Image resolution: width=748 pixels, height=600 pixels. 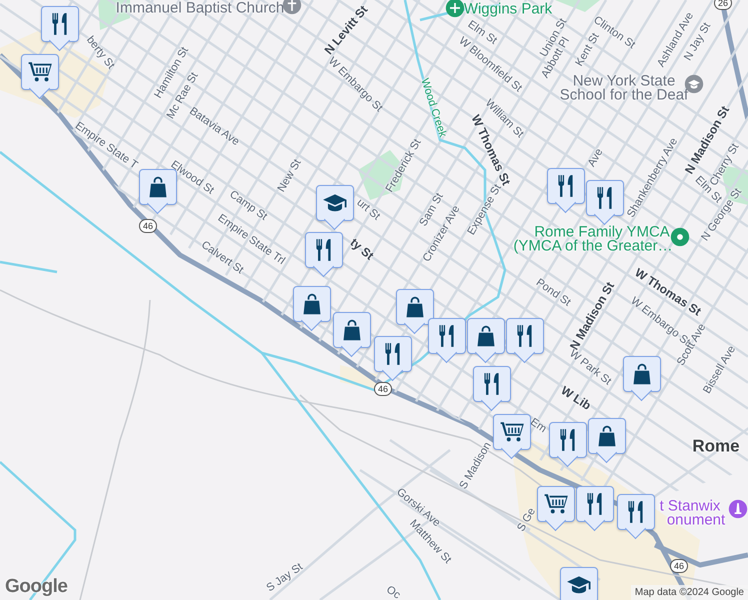 I want to click on tower-poi-icon, so click(x=738, y=509).